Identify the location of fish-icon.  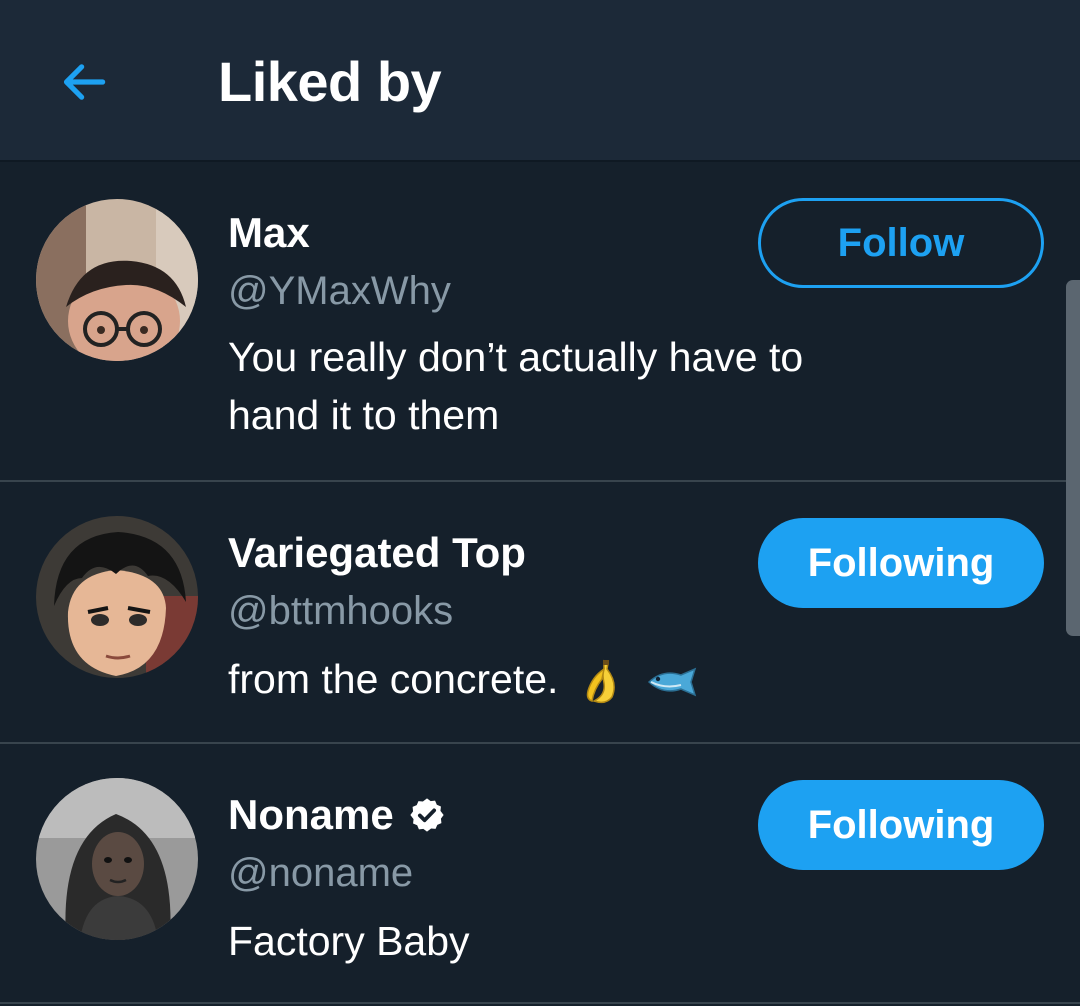
(672, 682).